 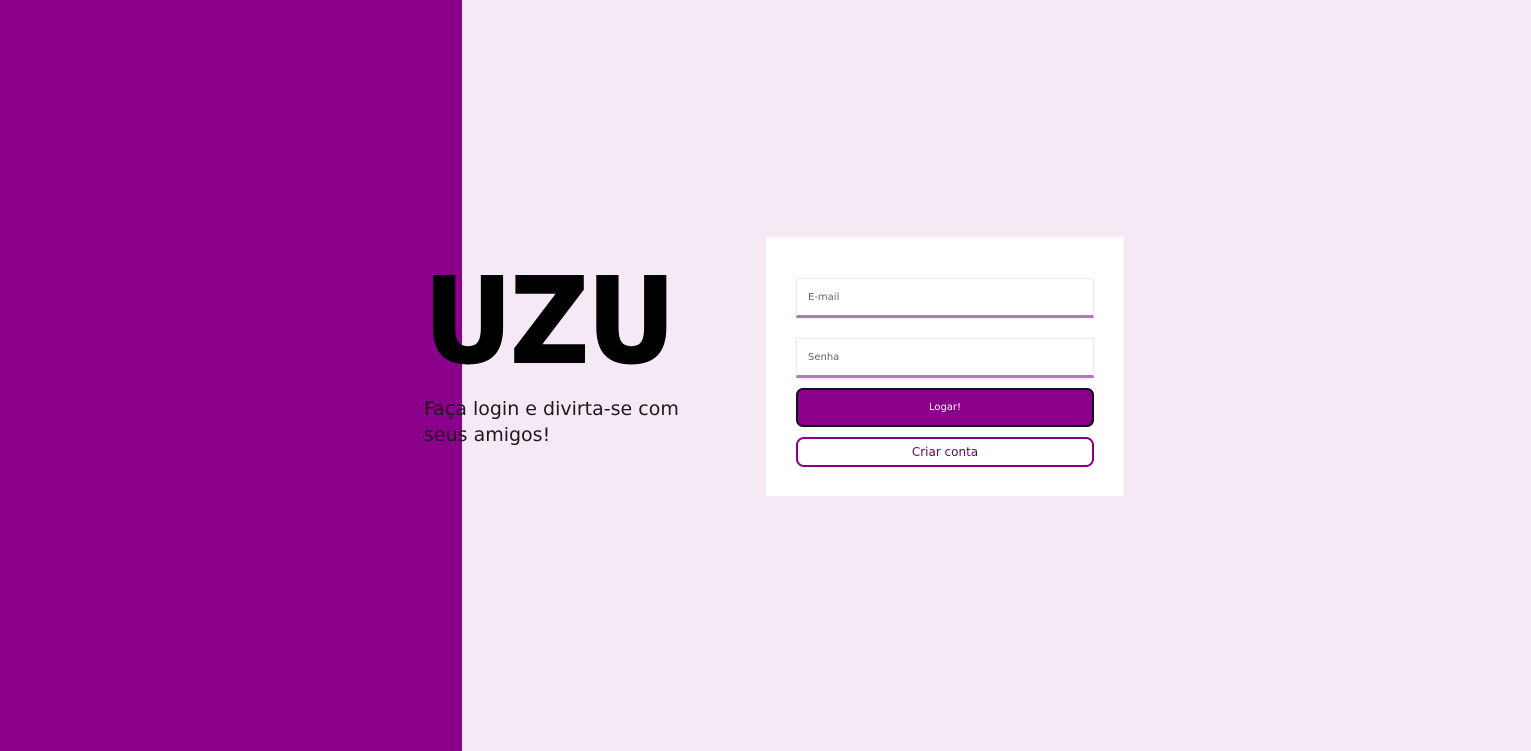 What do you see at coordinates (945, 452) in the screenshot?
I see `create-account-button: Criar conta` at bounding box center [945, 452].